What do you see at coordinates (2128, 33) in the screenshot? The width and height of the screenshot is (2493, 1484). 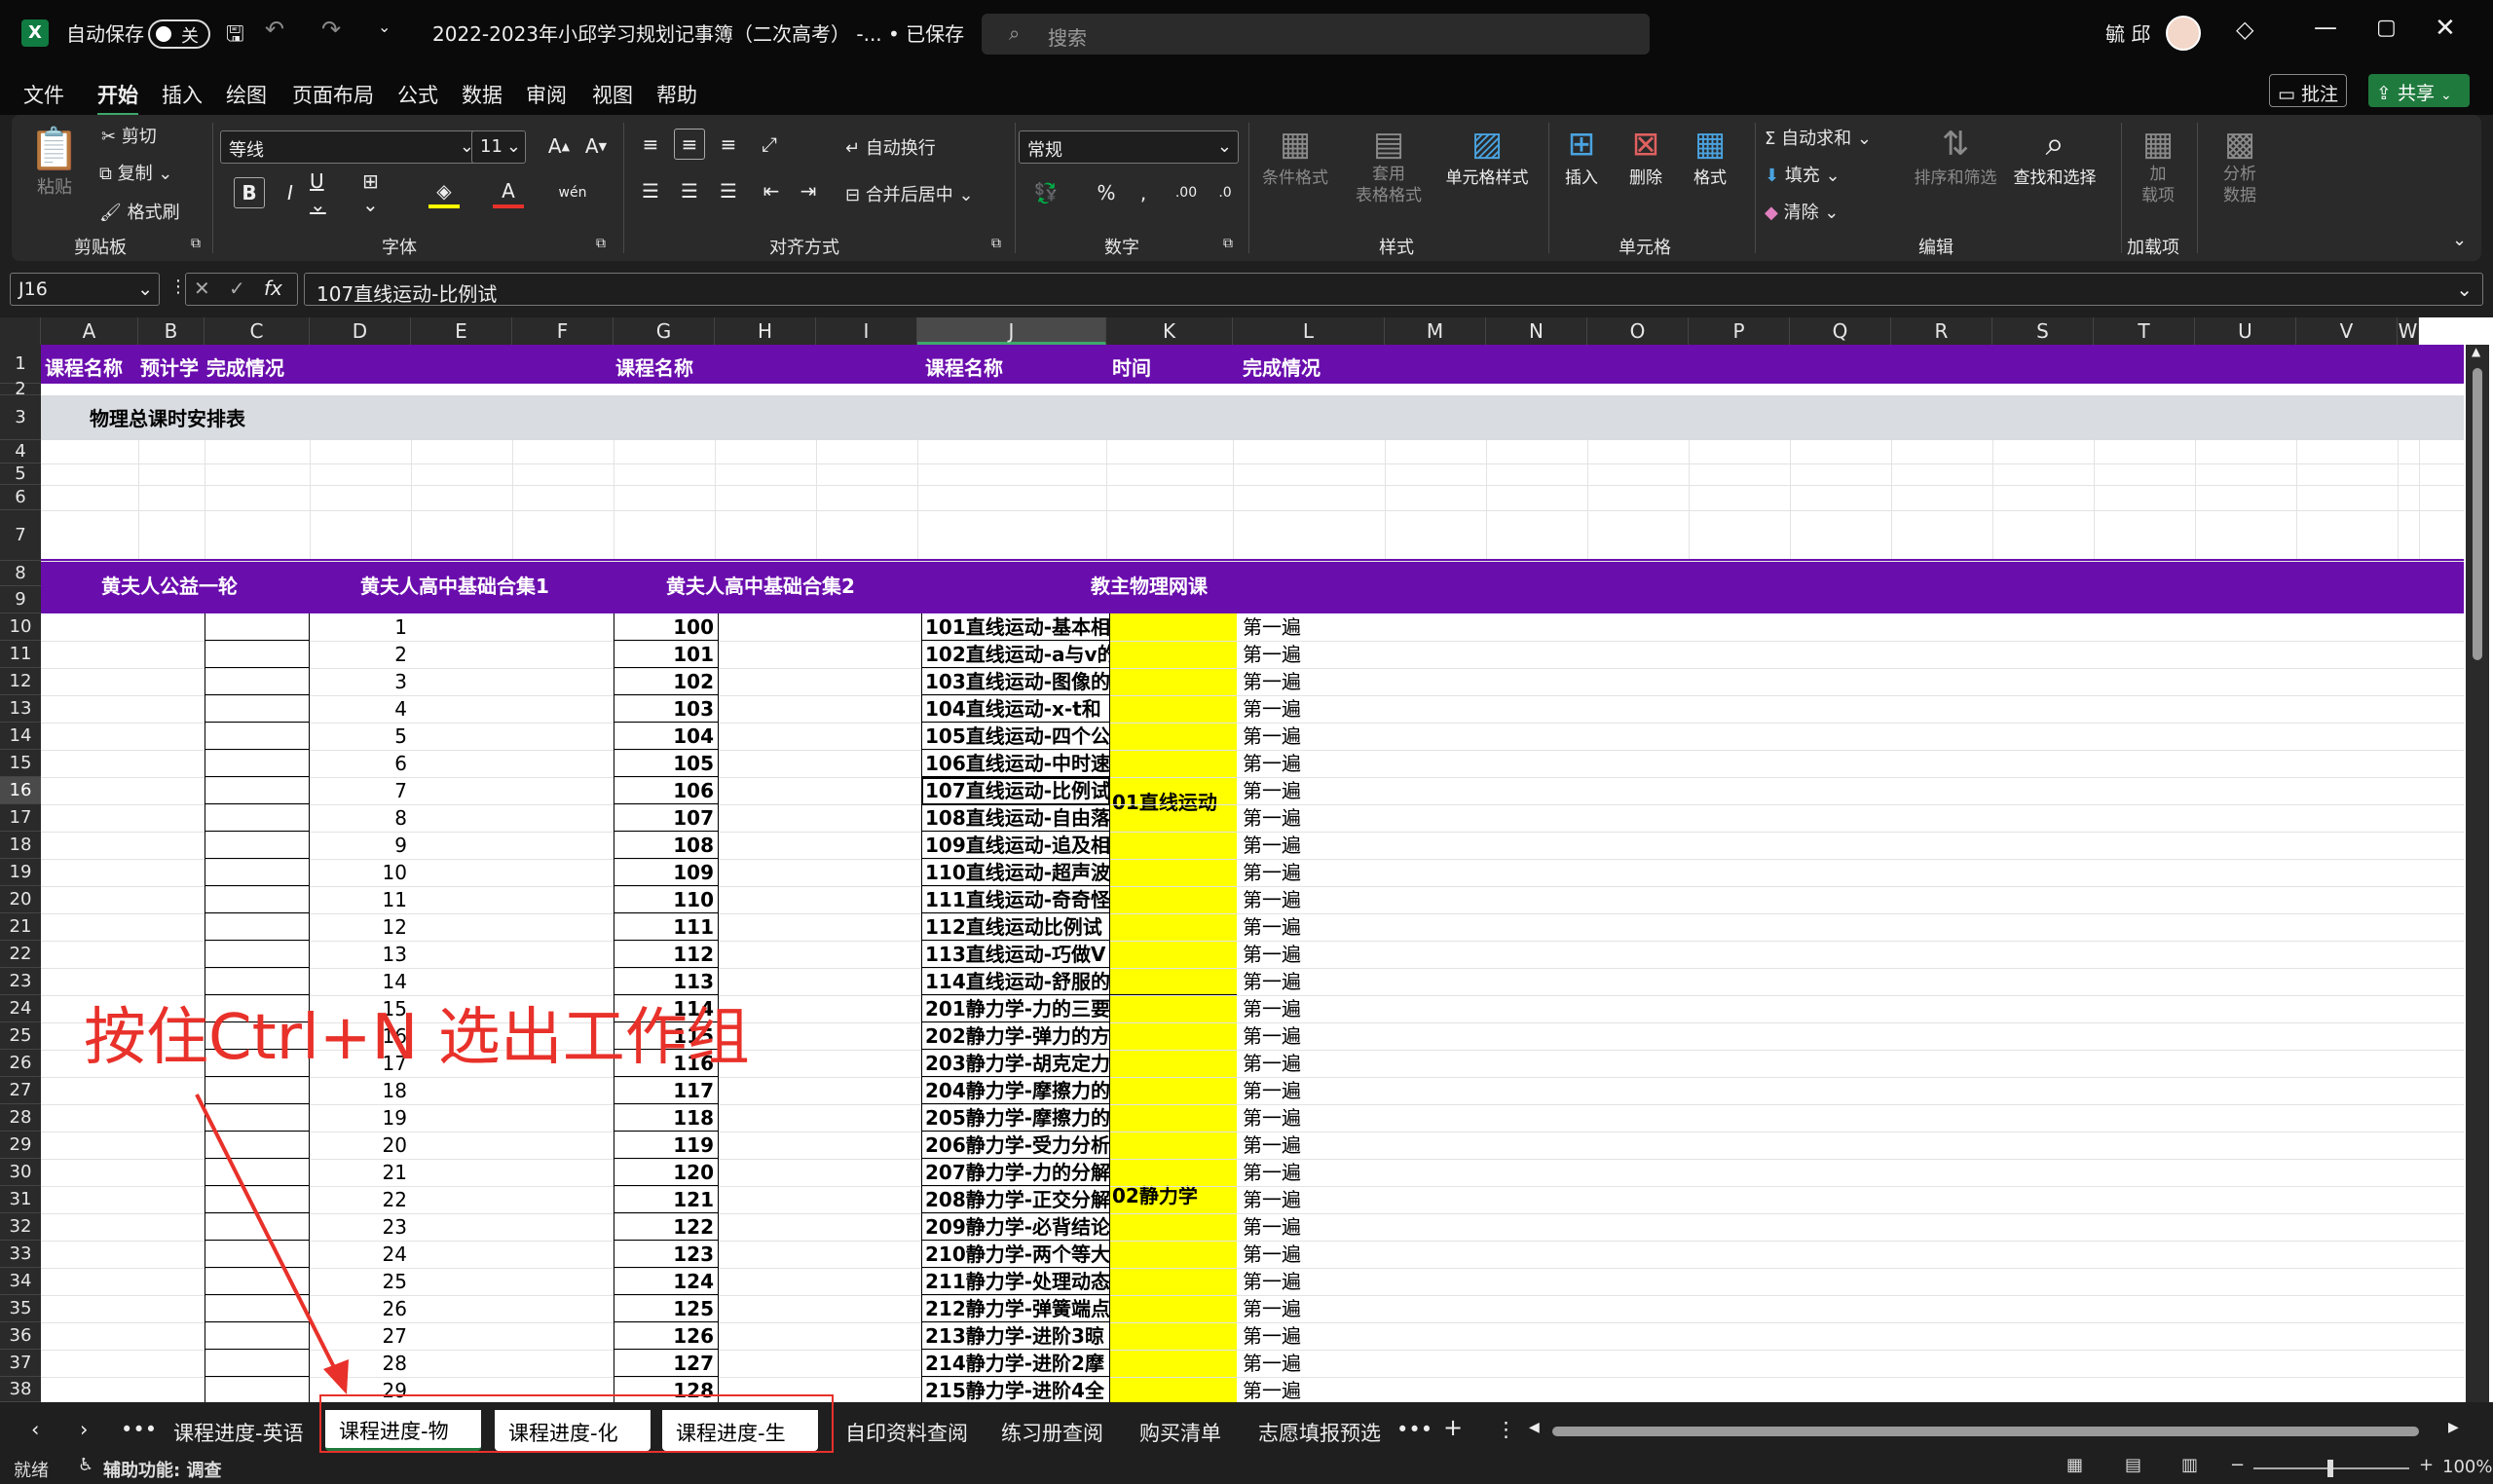 I see `user-name: 毓 邱` at bounding box center [2128, 33].